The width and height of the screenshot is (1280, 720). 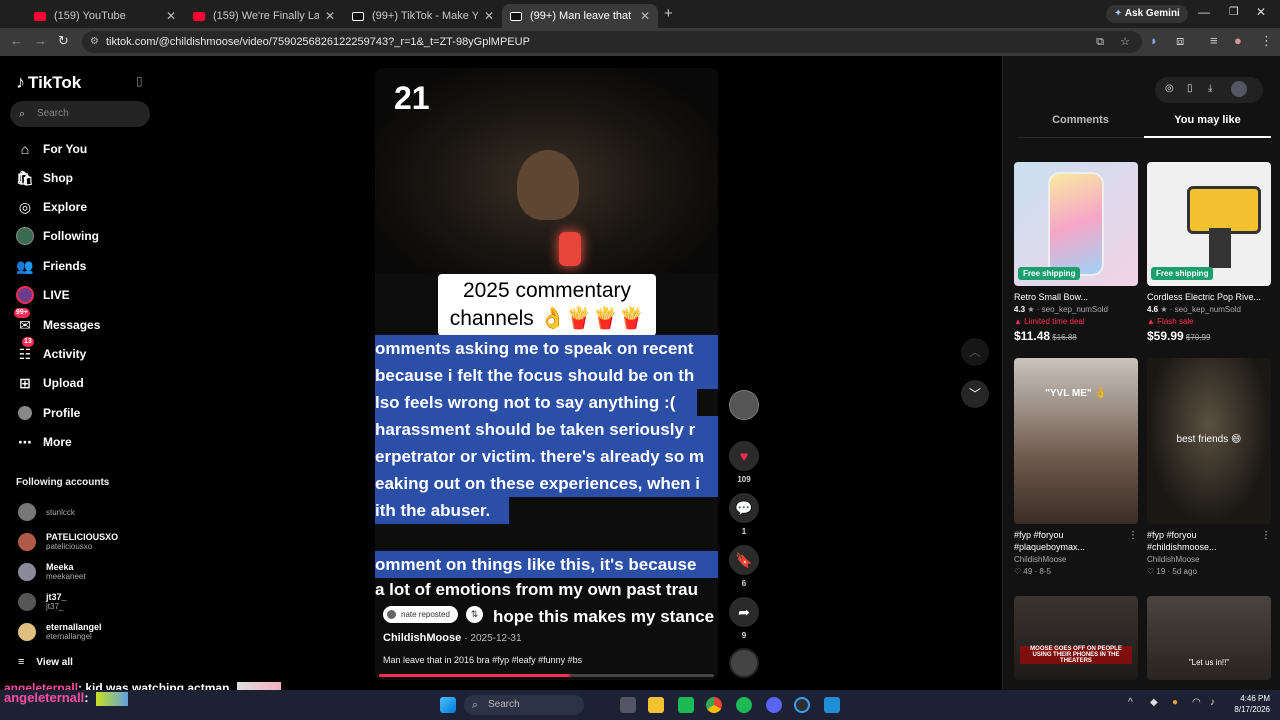 What do you see at coordinates (548, 185) in the screenshot?
I see `person-face` at bounding box center [548, 185].